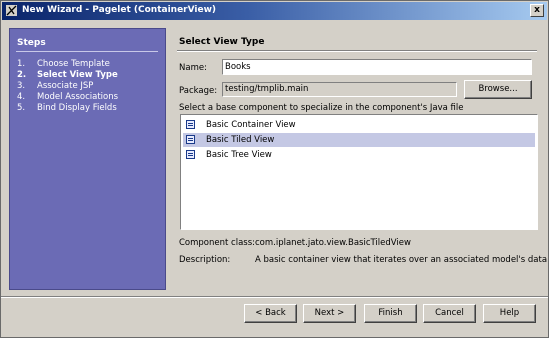  What do you see at coordinates (222, 42) in the screenshot?
I see `section-title: Select View Type` at bounding box center [222, 42].